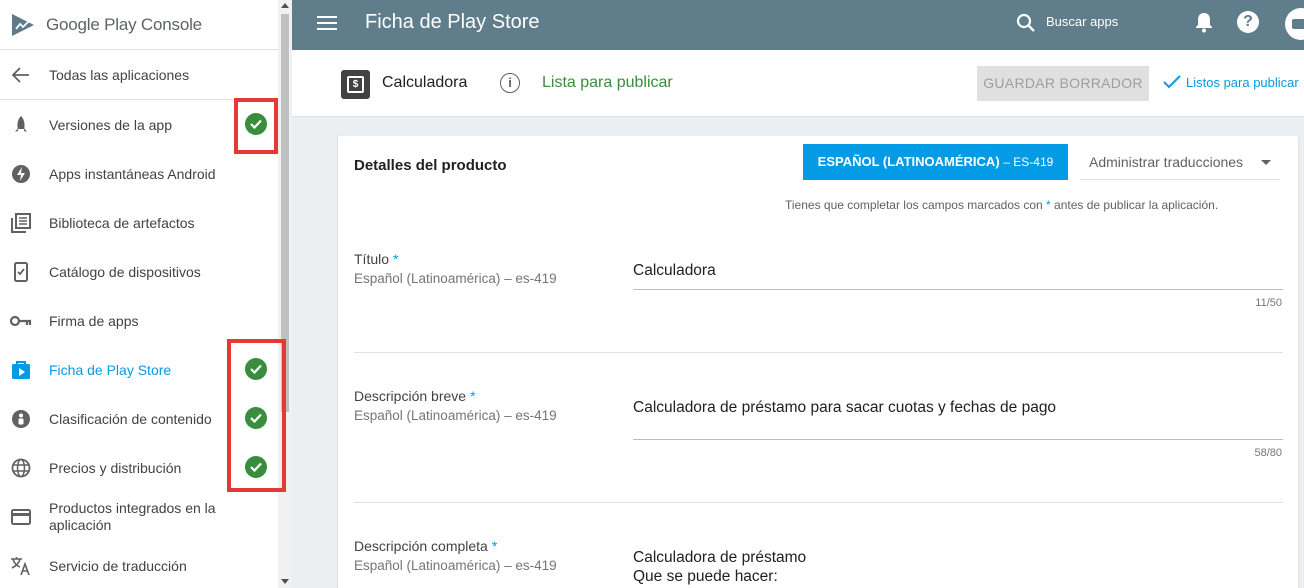 The height and width of the screenshot is (588, 1304). Describe the element at coordinates (21, 517) in the screenshot. I see `credit-card-icon` at that location.